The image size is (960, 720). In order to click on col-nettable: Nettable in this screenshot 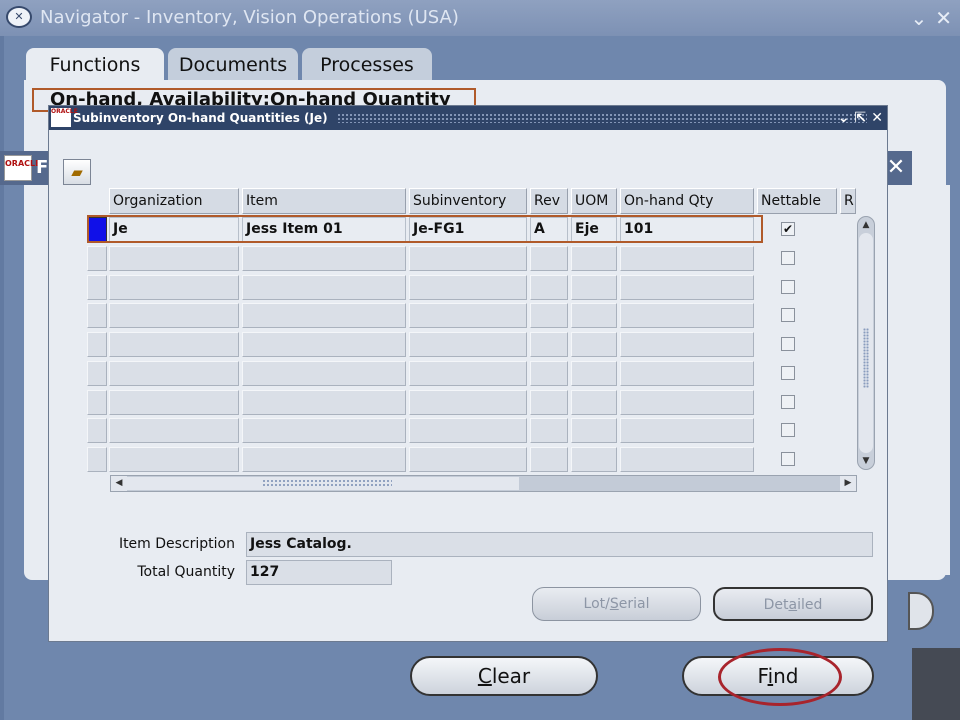, I will do `click(797, 201)`.